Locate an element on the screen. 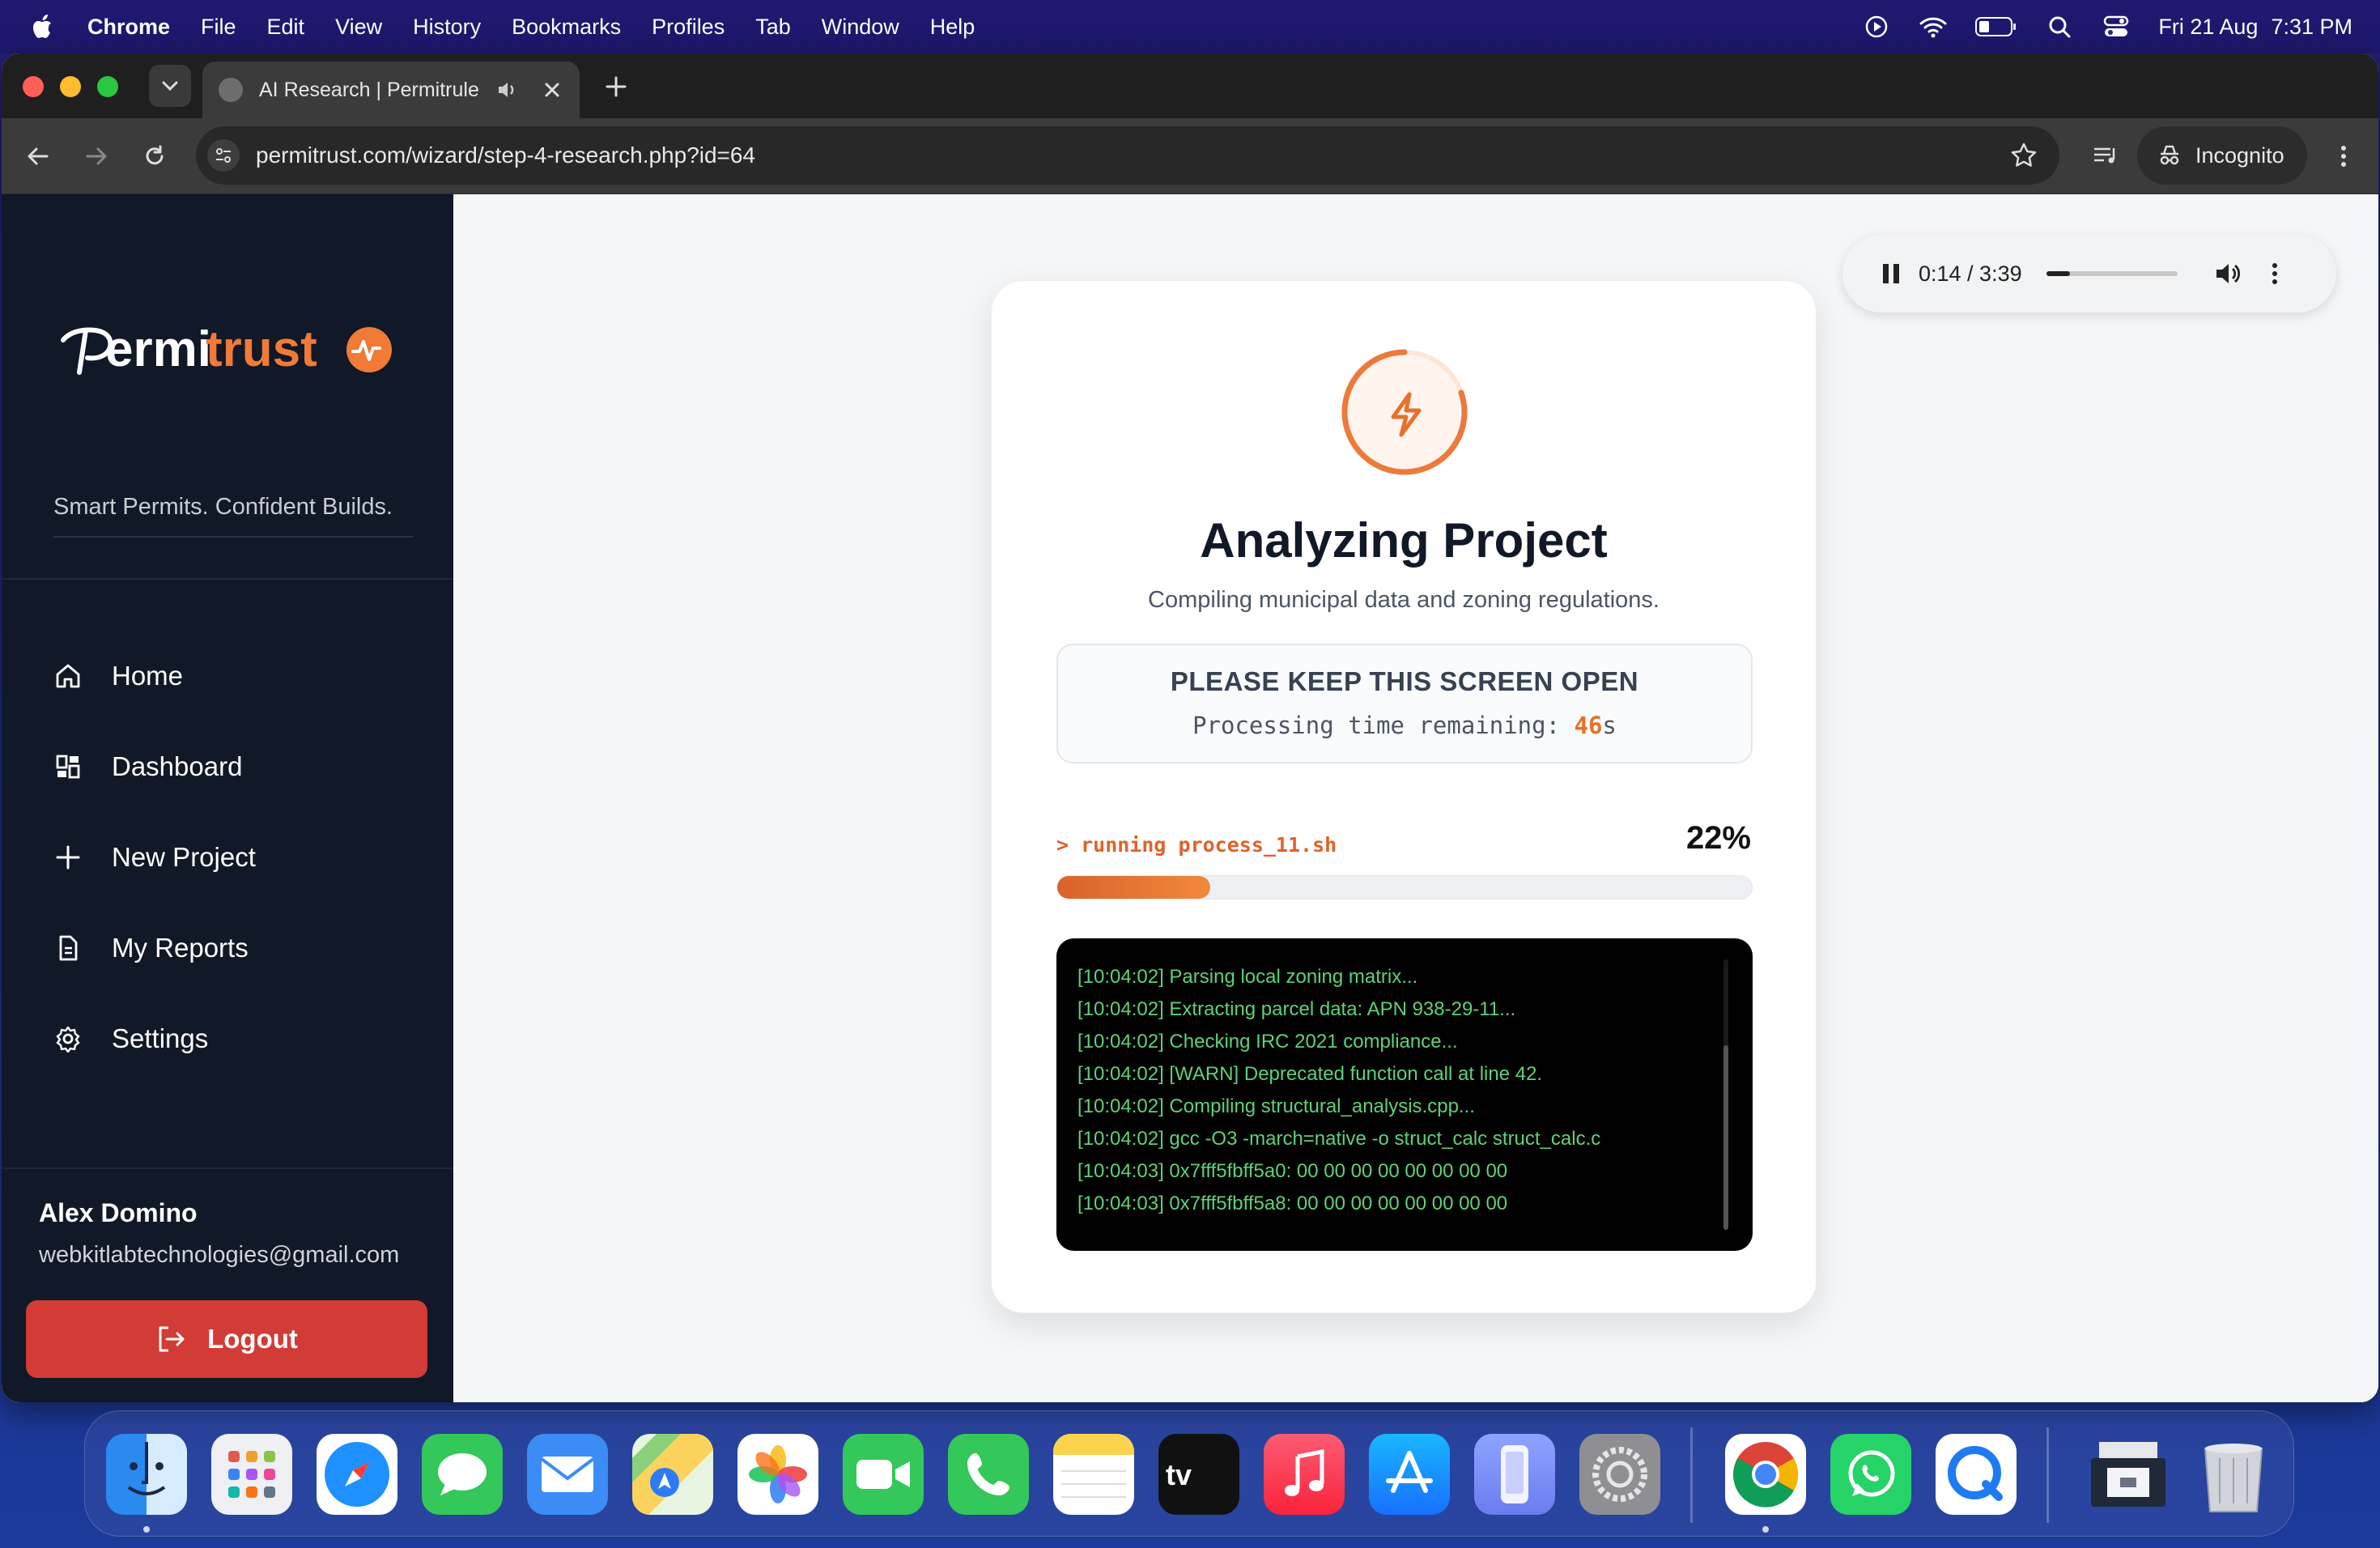 The width and height of the screenshot is (2380, 1548). menu-bookmarks: Bookmarks is located at coordinates (567, 27).